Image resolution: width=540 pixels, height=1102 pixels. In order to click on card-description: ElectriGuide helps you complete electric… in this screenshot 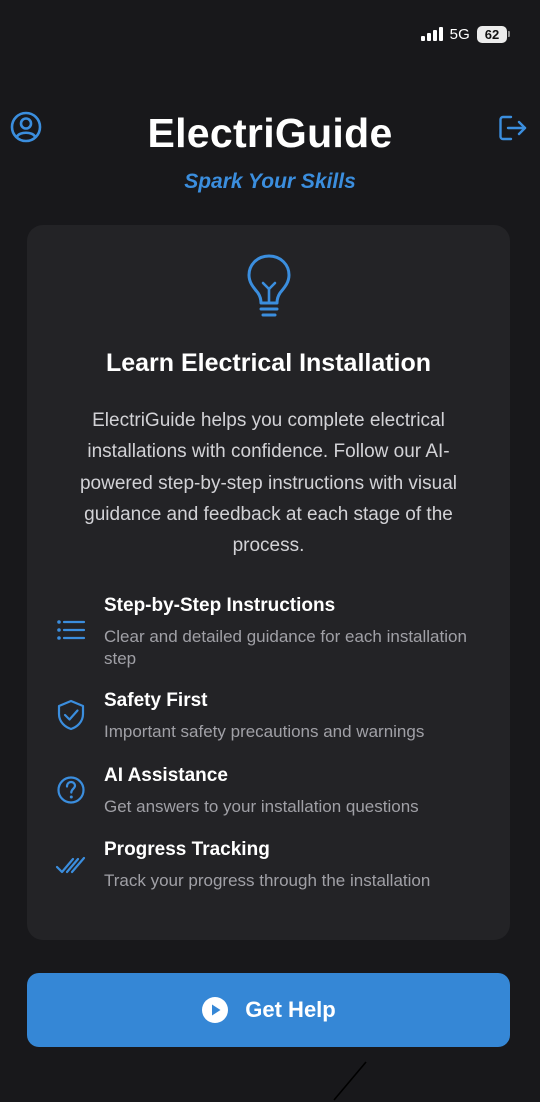, I will do `click(268, 483)`.